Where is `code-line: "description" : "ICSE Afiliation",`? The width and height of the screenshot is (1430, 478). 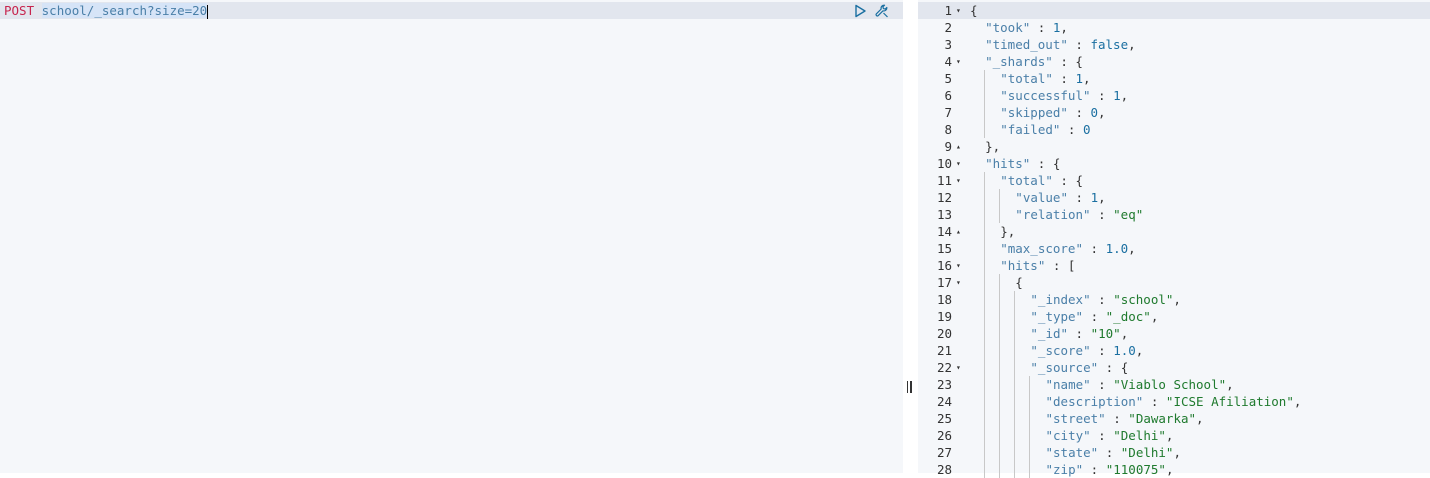 code-line: "description" : "ICSE Afiliation", is located at coordinates (1198, 401).